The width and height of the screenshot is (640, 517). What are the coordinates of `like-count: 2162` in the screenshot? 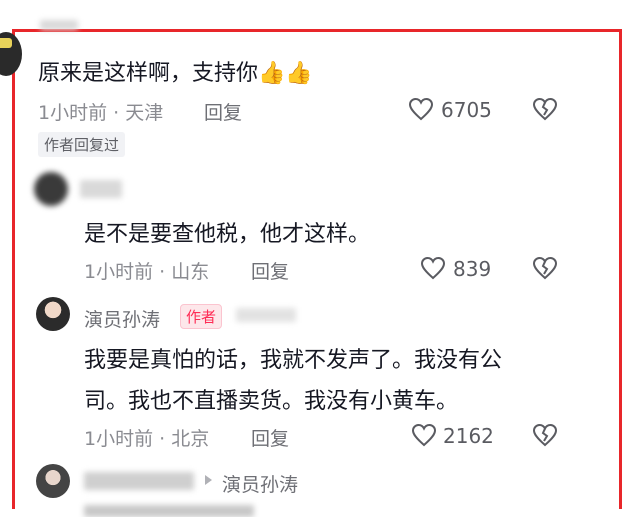 It's located at (468, 436).